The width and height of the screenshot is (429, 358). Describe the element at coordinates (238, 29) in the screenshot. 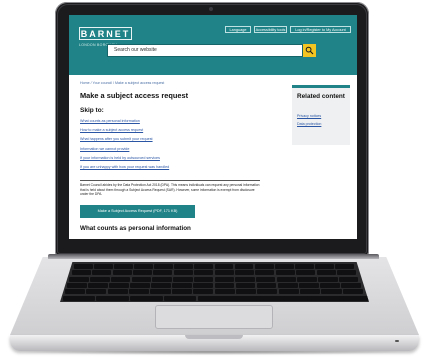

I see `language-button: Language` at that location.